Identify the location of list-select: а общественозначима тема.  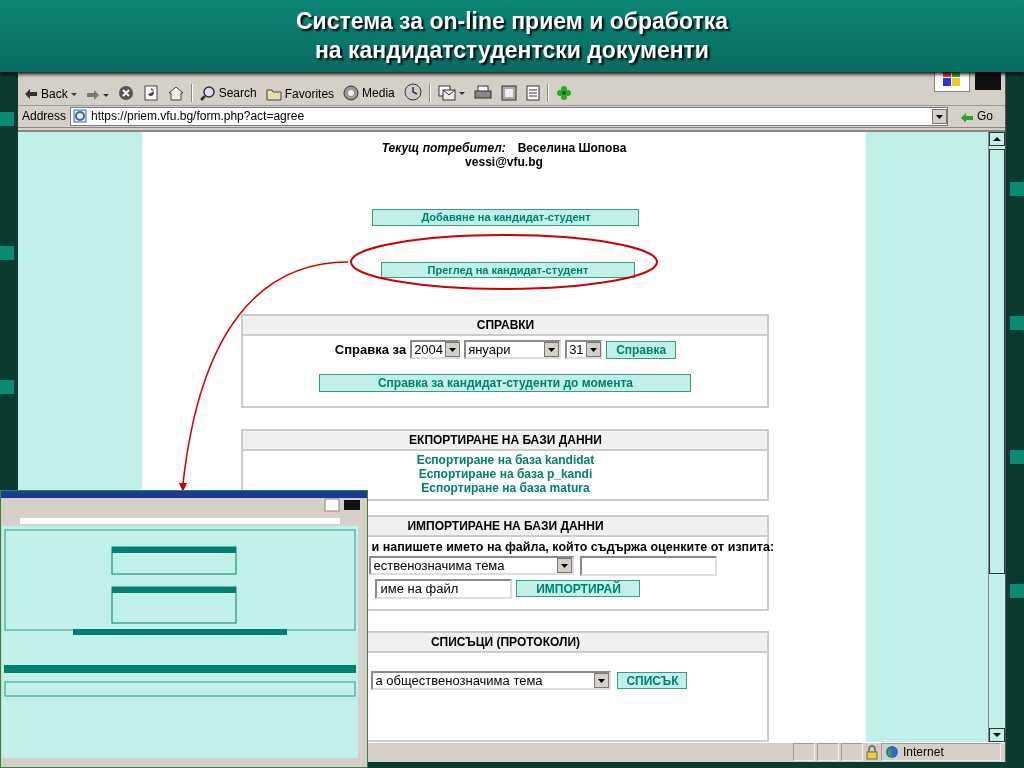
(491, 681).